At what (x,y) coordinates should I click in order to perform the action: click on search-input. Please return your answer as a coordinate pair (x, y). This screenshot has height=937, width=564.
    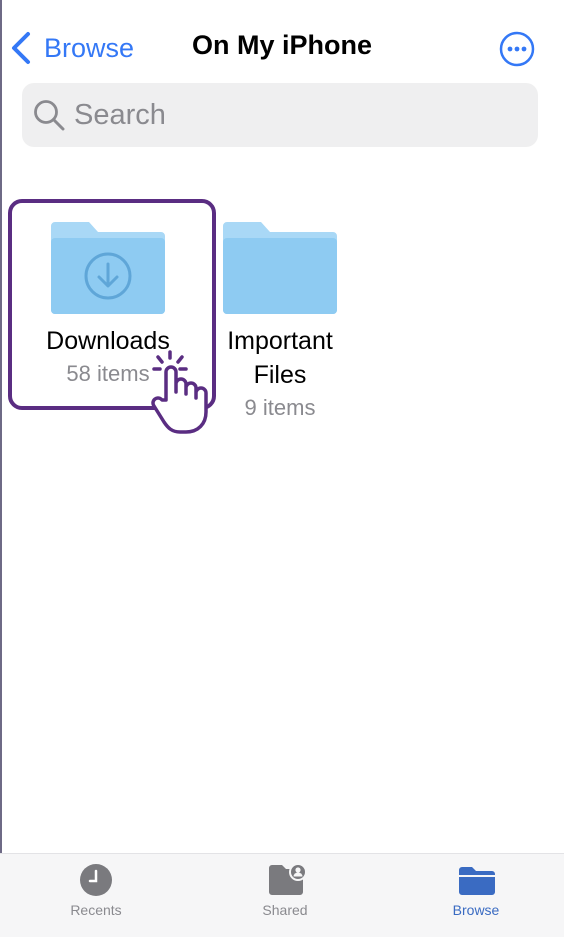
    Looking at the image, I should click on (294, 115).